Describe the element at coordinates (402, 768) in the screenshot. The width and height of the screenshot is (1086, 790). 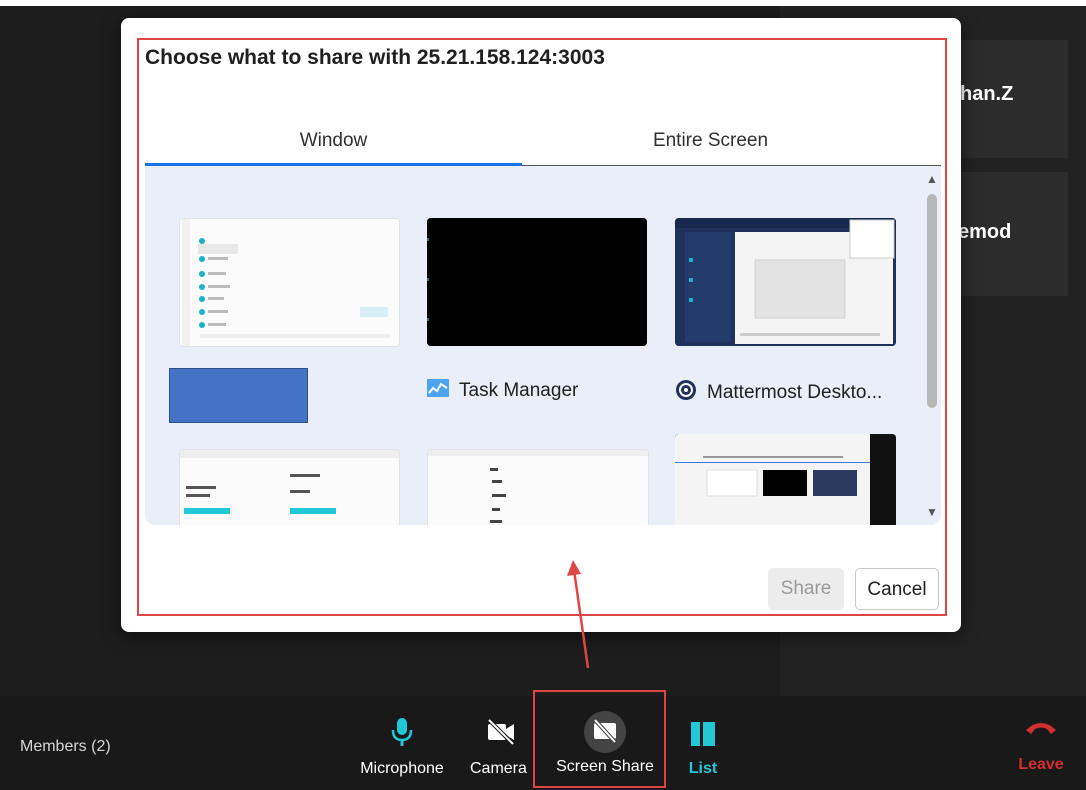
I see `microphone-label: Microphone` at that location.